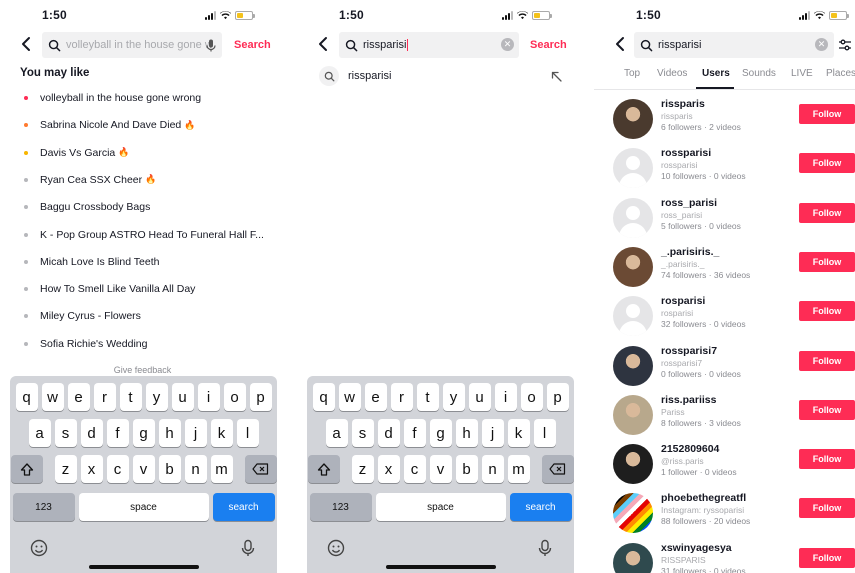  Describe the element at coordinates (632, 73) in the screenshot. I see `tab-top: Top` at that location.